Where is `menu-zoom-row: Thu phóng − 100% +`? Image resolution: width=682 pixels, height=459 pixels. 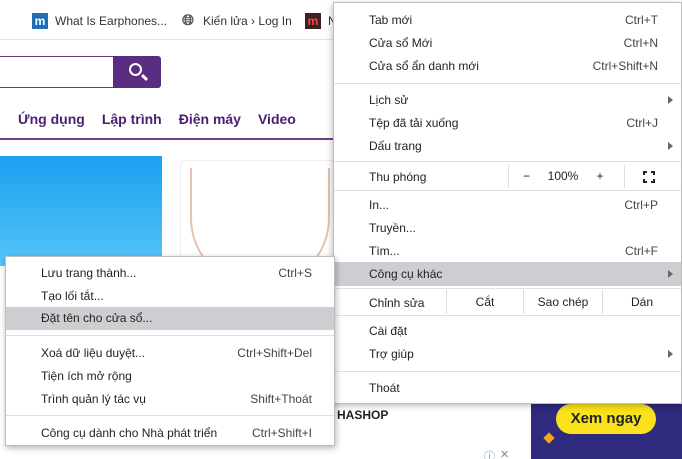
menu-zoom-row: Thu phóng − 100% + is located at coordinates (507, 176).